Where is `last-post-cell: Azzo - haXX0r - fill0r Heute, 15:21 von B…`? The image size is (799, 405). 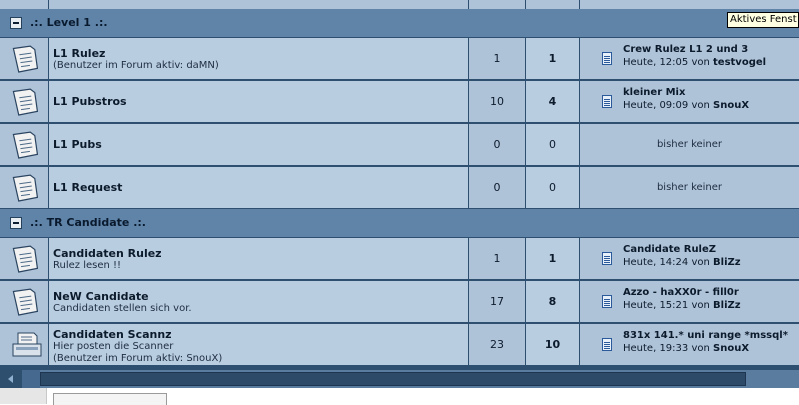
last-post-cell: Azzo - haXX0r - fill0r Heute, 15:21 von B… is located at coordinates (689, 302).